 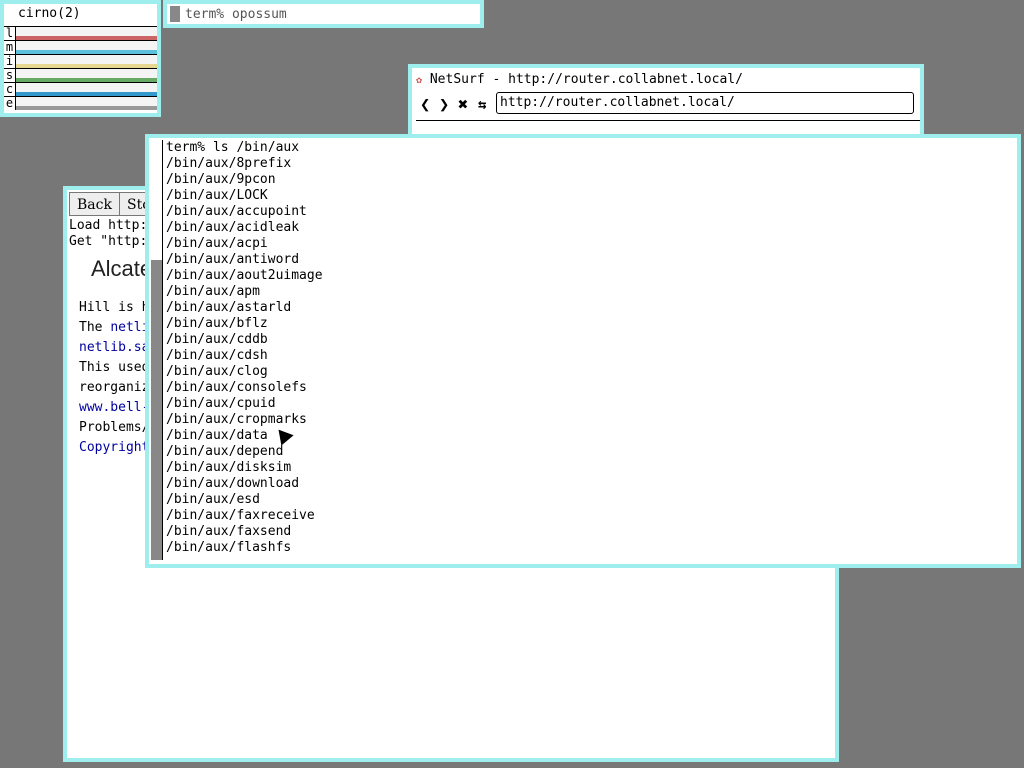 What do you see at coordinates (10, 89) in the screenshot?
I see `stat-label: c` at bounding box center [10, 89].